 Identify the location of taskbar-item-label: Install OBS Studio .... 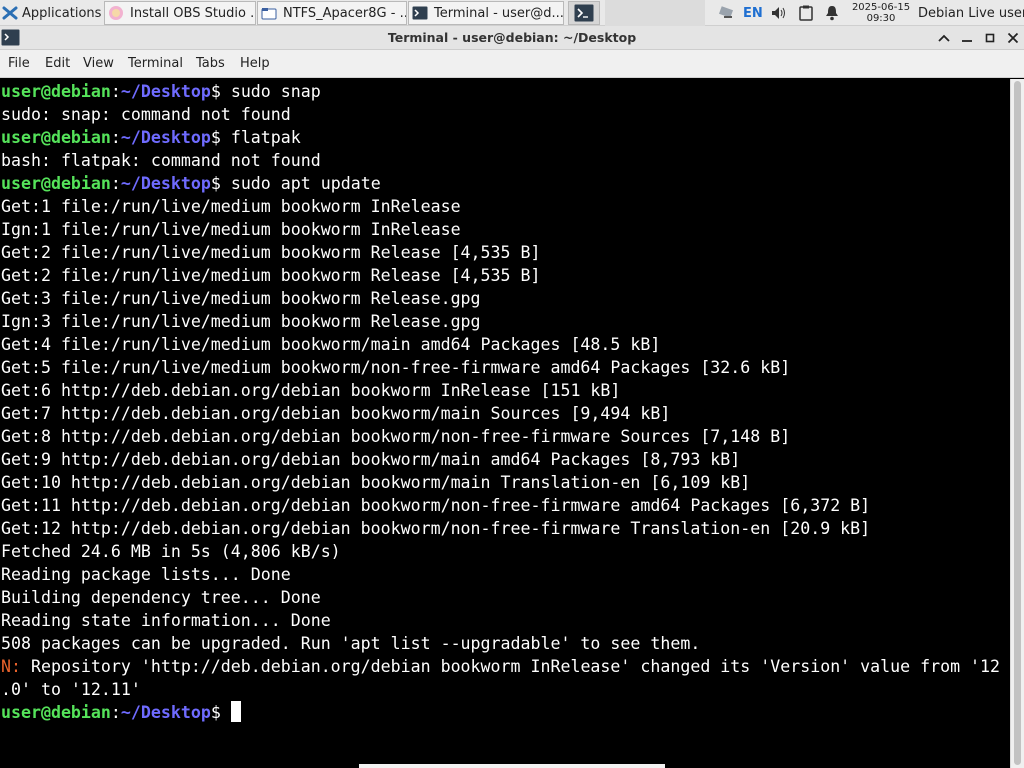
(193, 13).